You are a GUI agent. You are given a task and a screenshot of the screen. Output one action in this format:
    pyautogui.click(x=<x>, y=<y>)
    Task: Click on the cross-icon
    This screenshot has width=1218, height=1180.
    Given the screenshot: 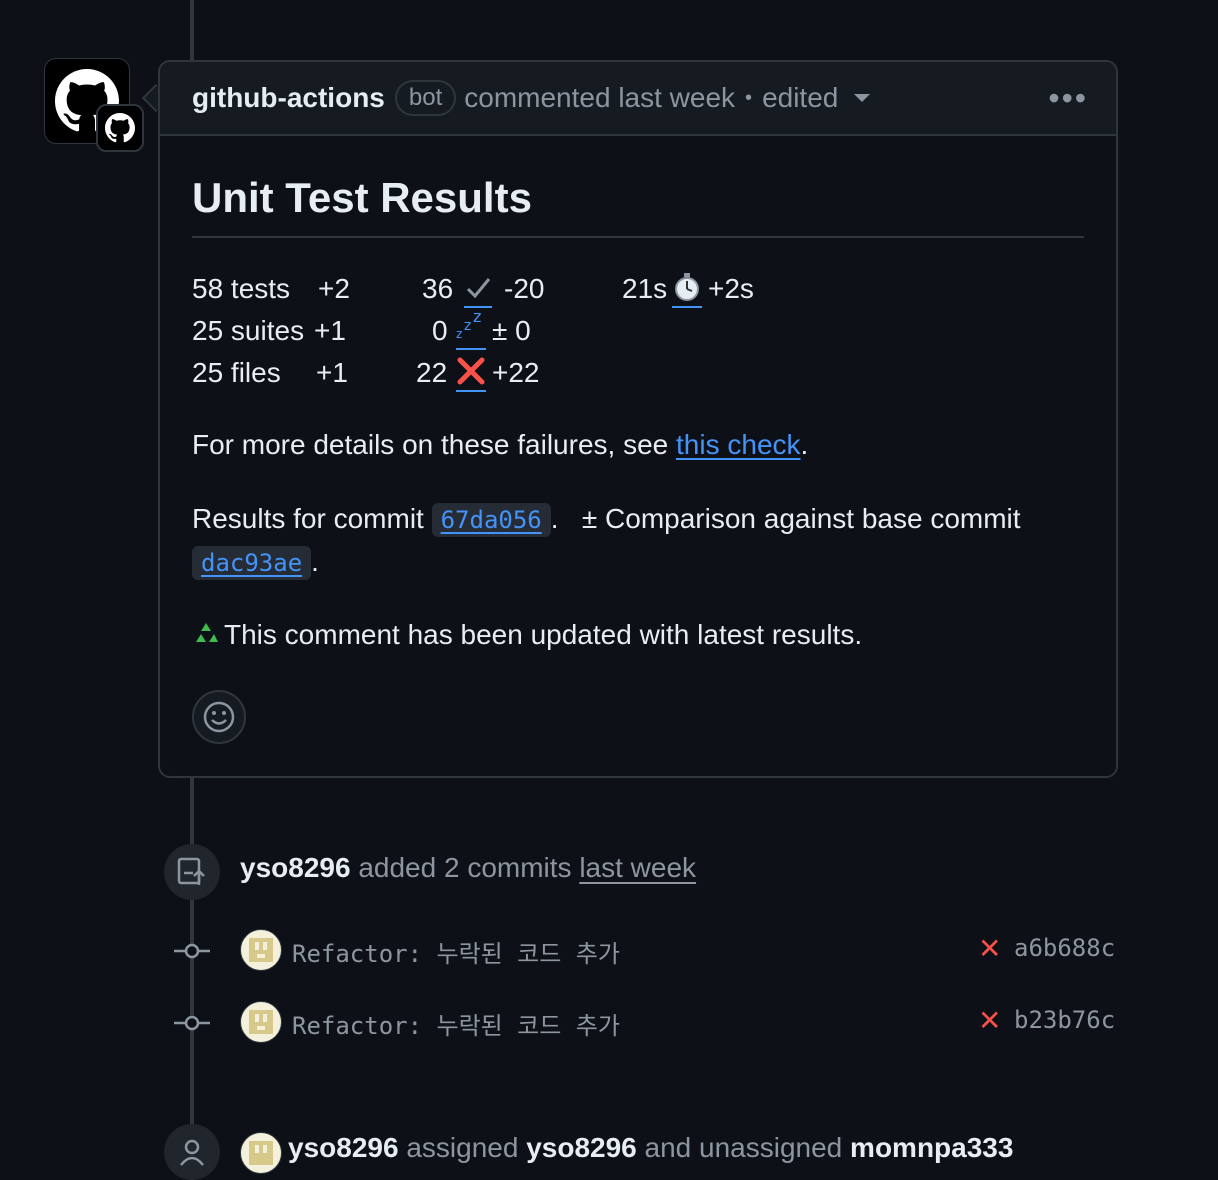 What is the action you would take?
    pyautogui.click(x=471, y=372)
    